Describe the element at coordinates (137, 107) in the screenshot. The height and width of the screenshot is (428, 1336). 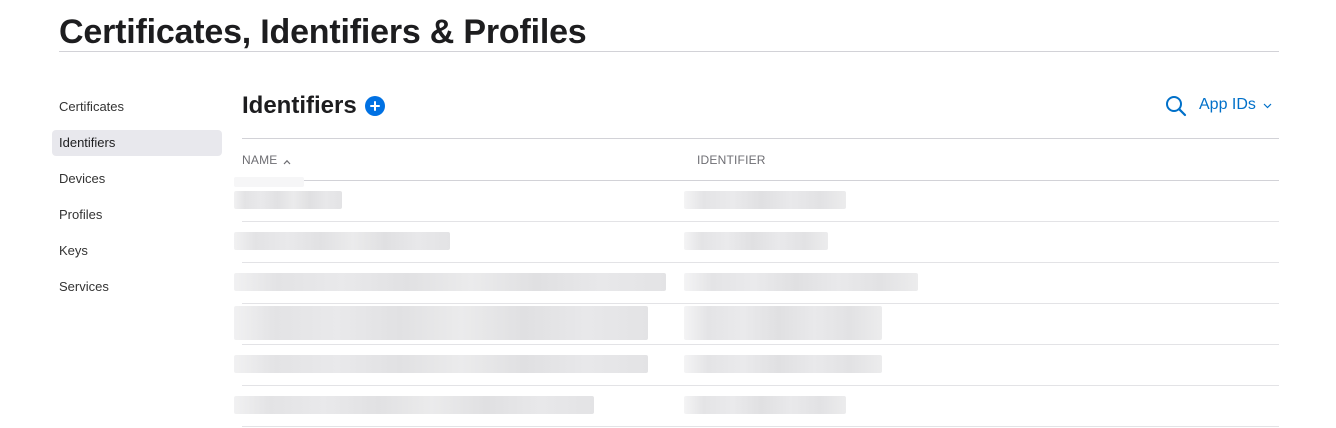
I see `sidebar-item-certificates: Certificates` at that location.